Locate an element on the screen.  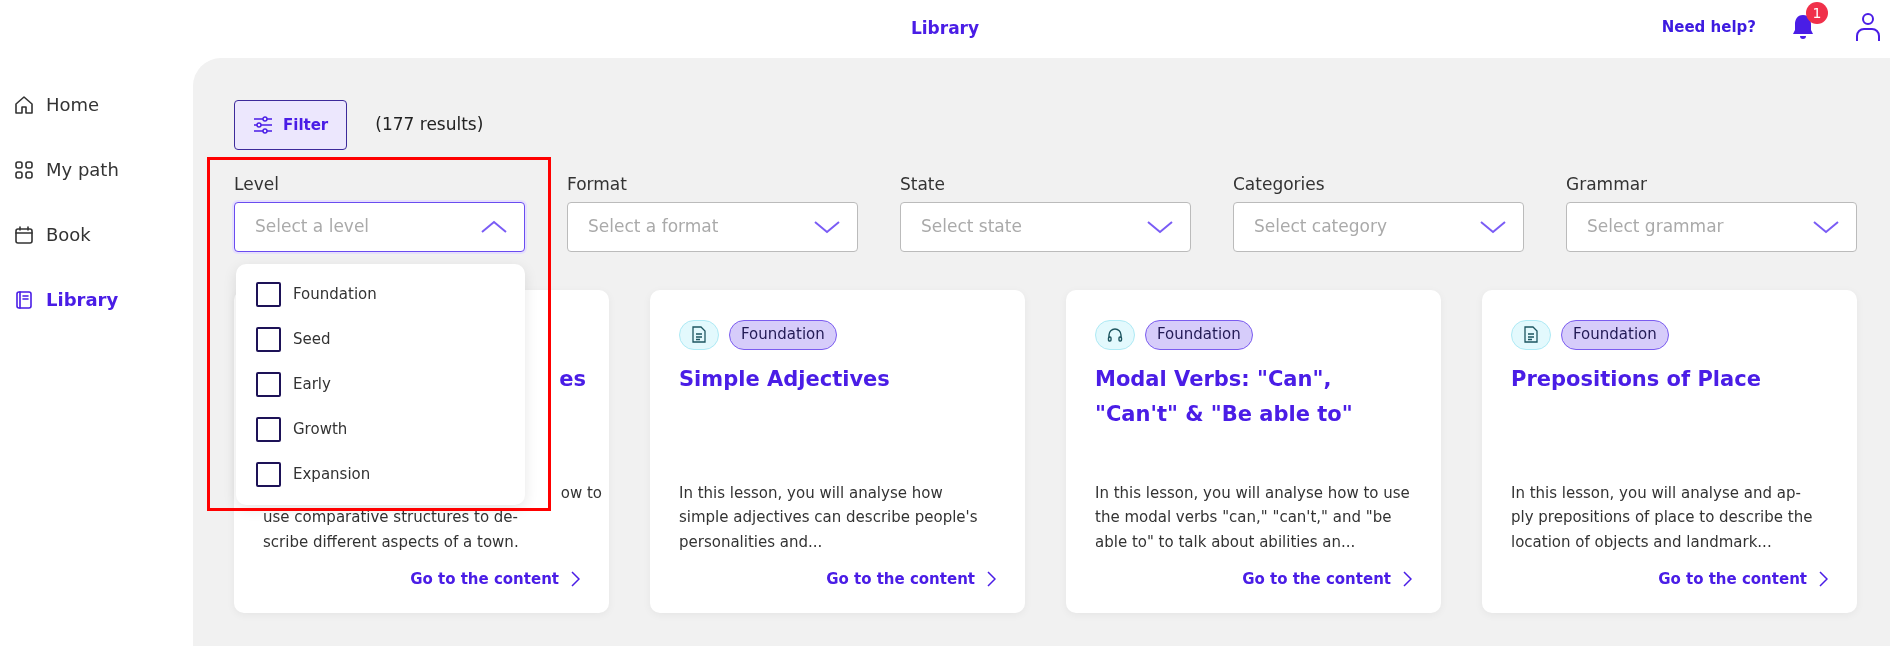
sidebar-item: Library is located at coordinates (96, 299).